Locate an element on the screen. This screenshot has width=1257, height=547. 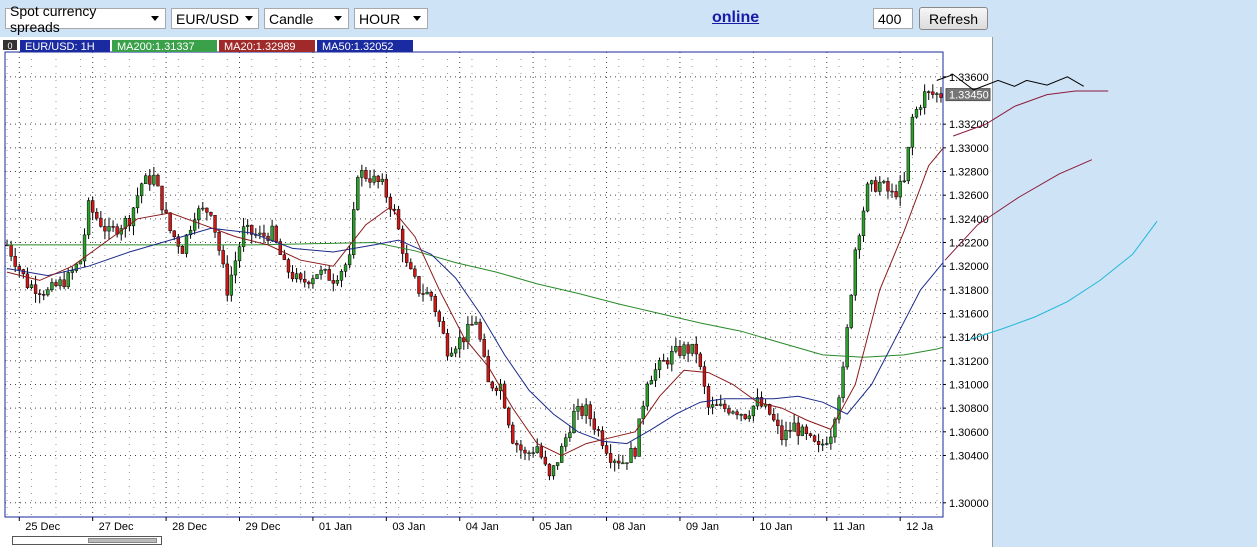
current-price-label: 1.33450 is located at coordinates (969, 96).